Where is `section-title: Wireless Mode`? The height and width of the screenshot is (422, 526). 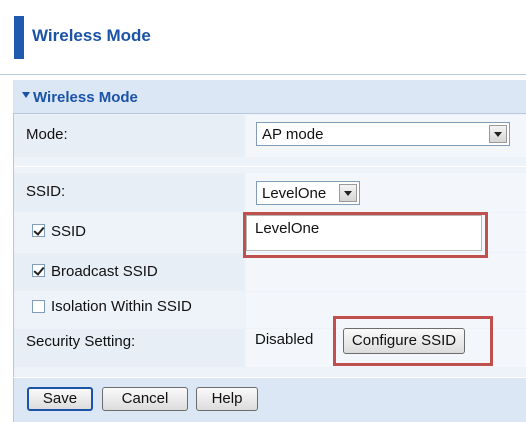 section-title: Wireless Mode is located at coordinates (80, 97).